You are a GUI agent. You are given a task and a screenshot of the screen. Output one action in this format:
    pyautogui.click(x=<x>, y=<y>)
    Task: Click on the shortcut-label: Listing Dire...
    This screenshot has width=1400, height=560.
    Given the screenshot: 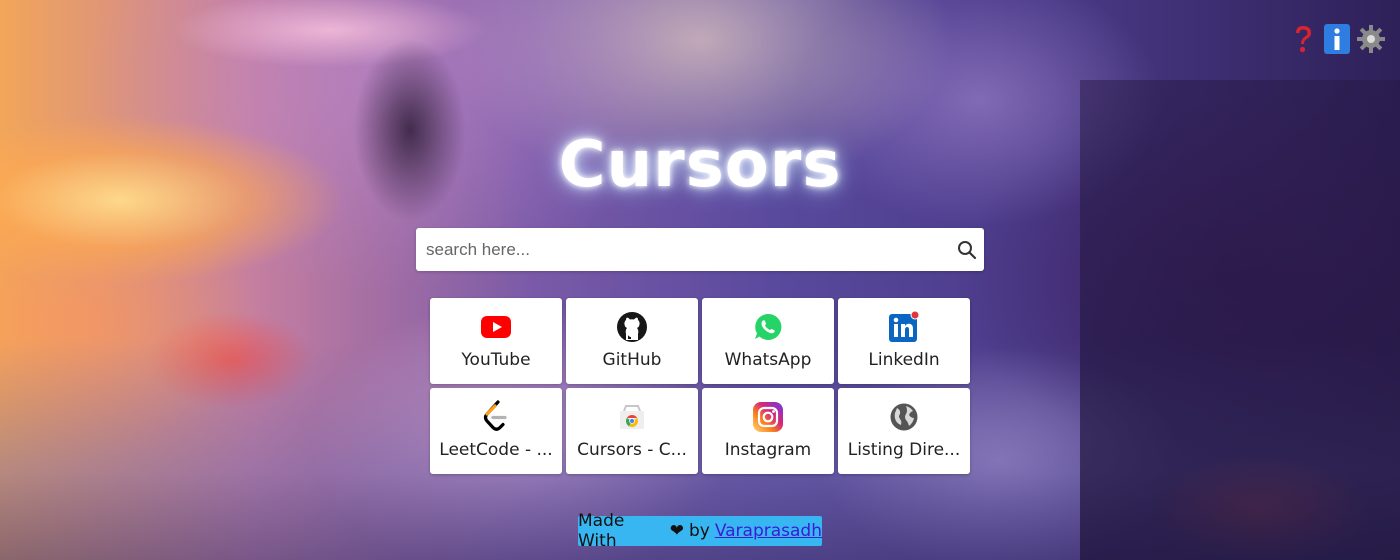 What is the action you would take?
    pyautogui.click(x=904, y=450)
    